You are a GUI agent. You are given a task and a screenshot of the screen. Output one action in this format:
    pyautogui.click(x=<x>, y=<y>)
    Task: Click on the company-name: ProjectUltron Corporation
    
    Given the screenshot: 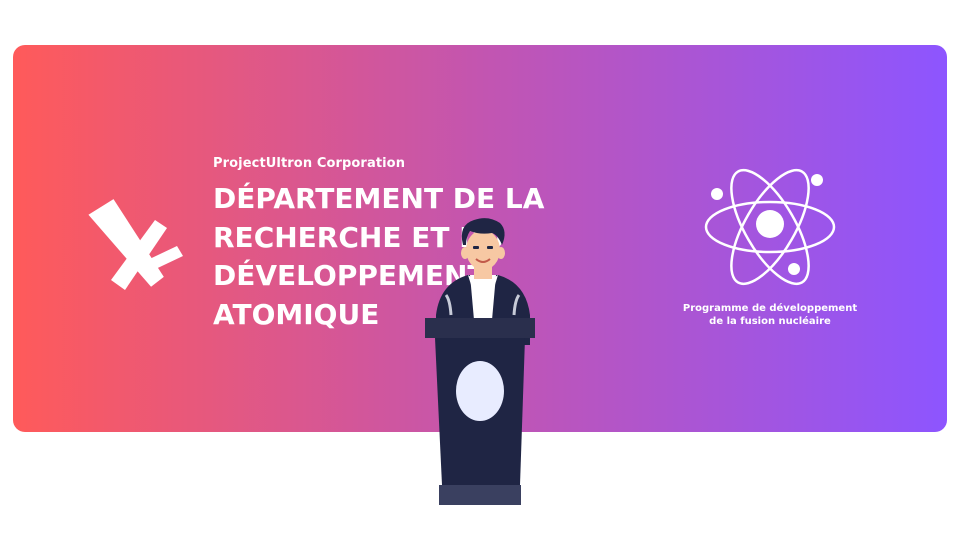 What is the action you would take?
    pyautogui.click(x=309, y=163)
    